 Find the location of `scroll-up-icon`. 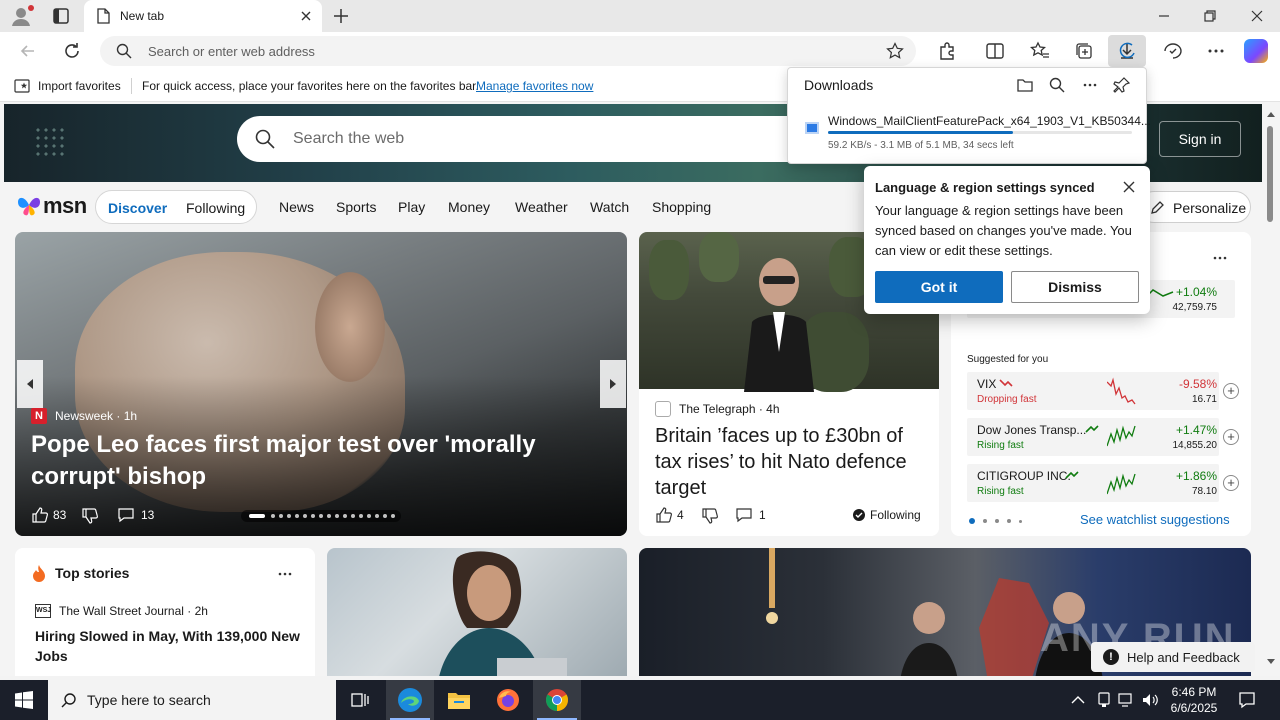

scroll-up-icon is located at coordinates (1271, 114).